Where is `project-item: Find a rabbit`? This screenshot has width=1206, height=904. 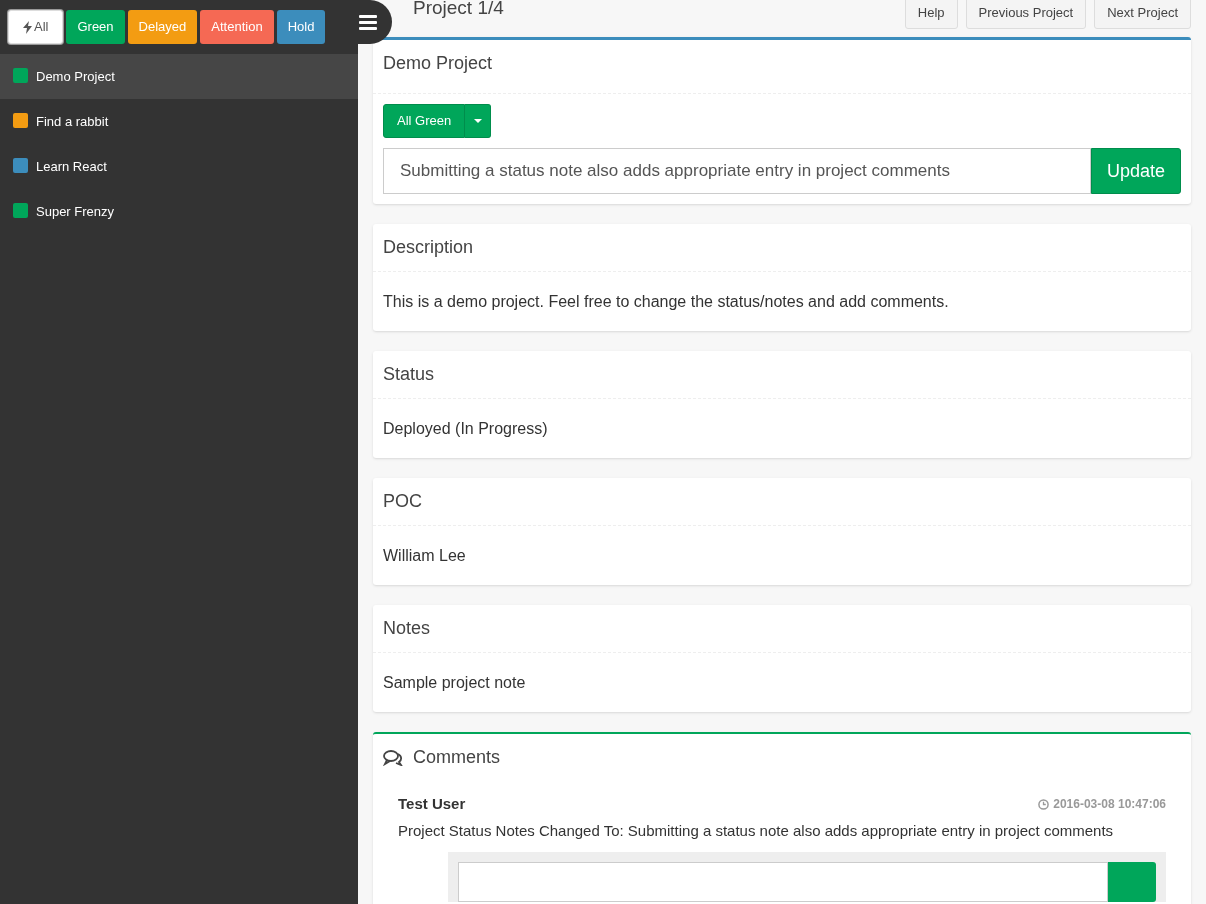 project-item: Find a rabbit is located at coordinates (179, 121).